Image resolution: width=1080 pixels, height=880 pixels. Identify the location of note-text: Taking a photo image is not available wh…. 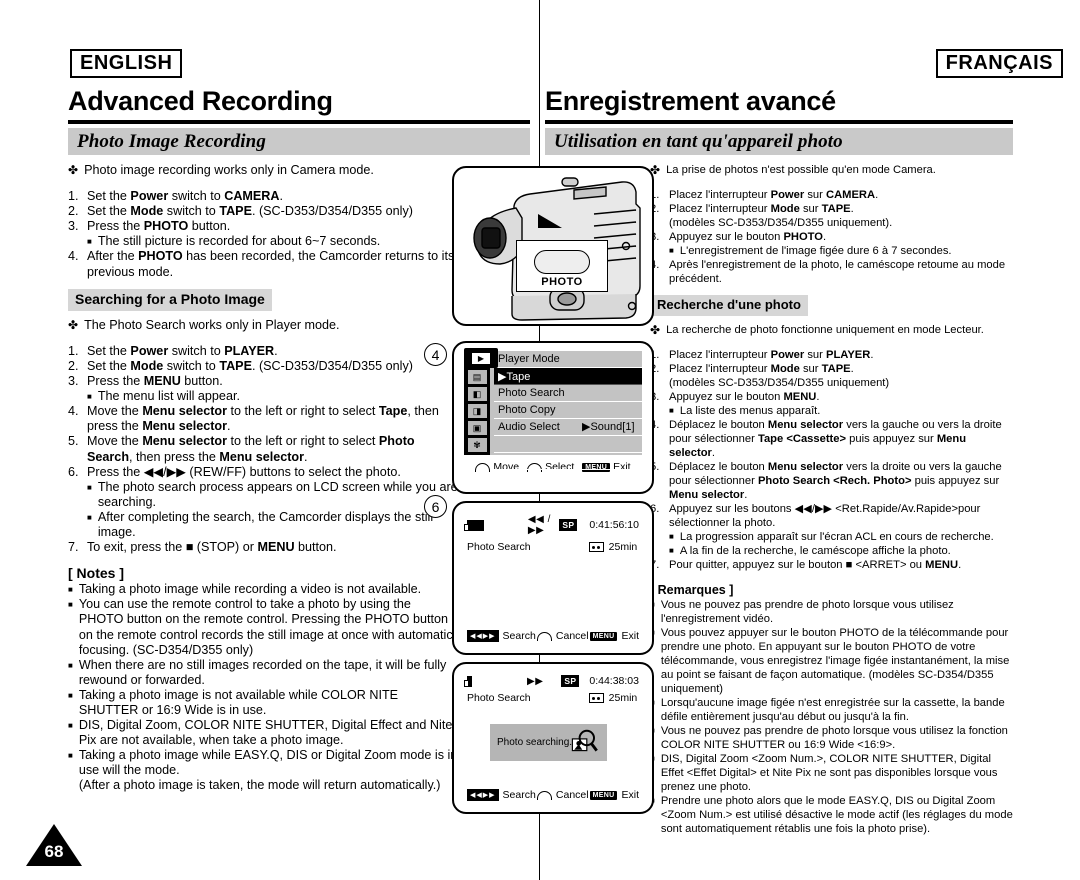
(238, 702).